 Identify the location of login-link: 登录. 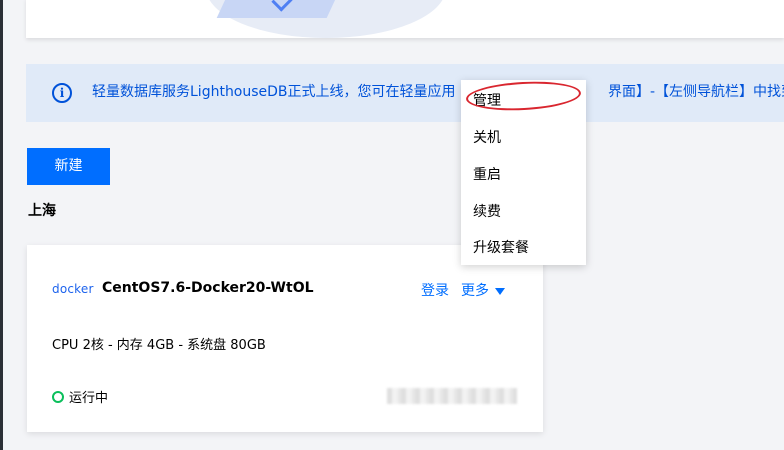
(435, 290).